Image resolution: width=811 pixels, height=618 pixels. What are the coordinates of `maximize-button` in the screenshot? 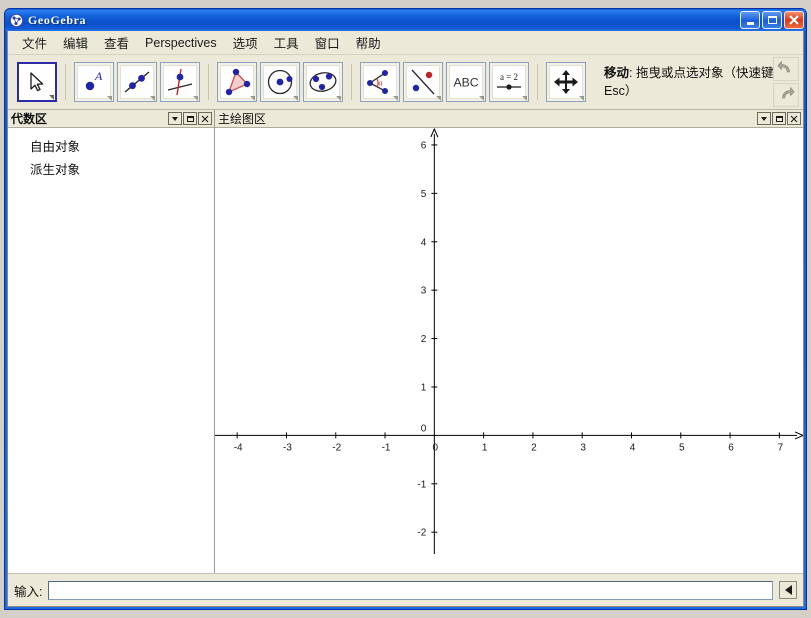 It's located at (772, 20).